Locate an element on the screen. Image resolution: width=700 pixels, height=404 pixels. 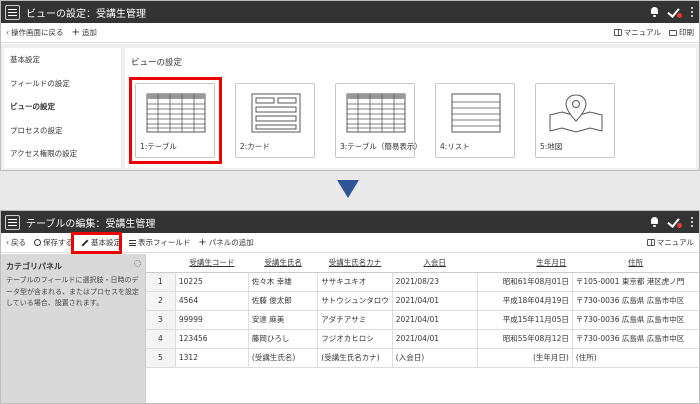
bottom-header-bar: テーブルの編集：受講生管理 is located at coordinates (350, 222).